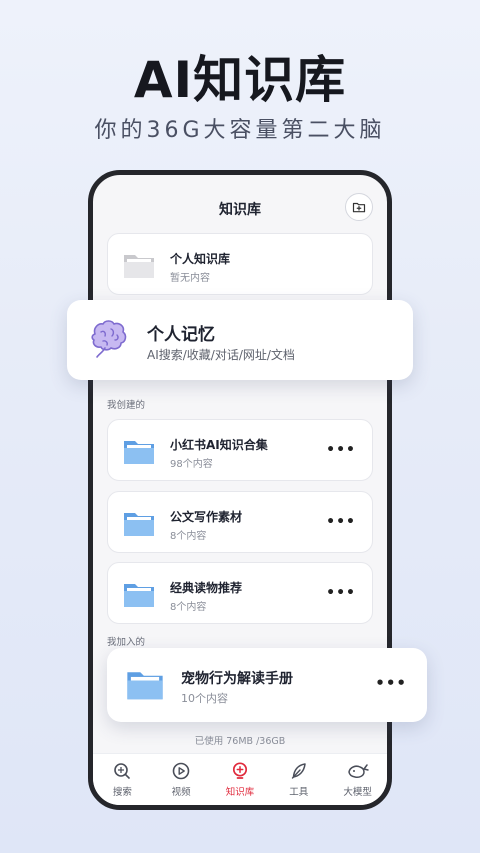  What do you see at coordinates (200, 259) in the screenshot?
I see `kb-name: 个人知识库` at bounding box center [200, 259].